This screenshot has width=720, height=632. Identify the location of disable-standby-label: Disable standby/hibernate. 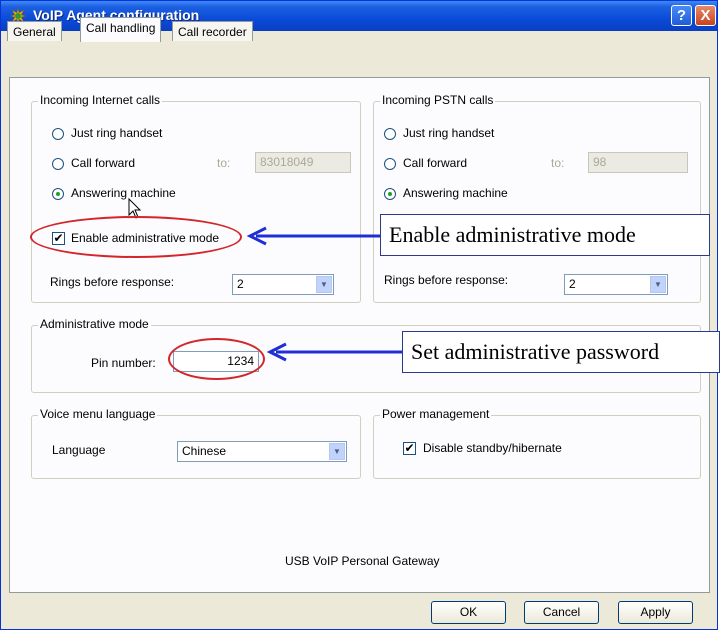
(492, 448).